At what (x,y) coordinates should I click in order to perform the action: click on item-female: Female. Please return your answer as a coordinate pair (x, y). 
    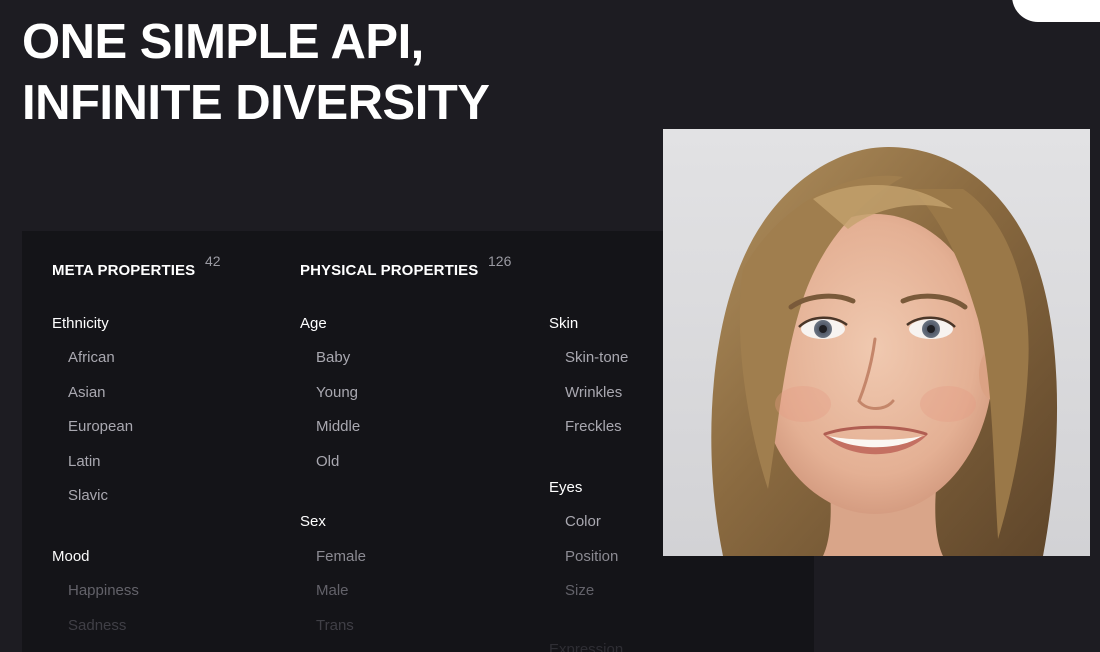
    Looking at the image, I should click on (341, 556).